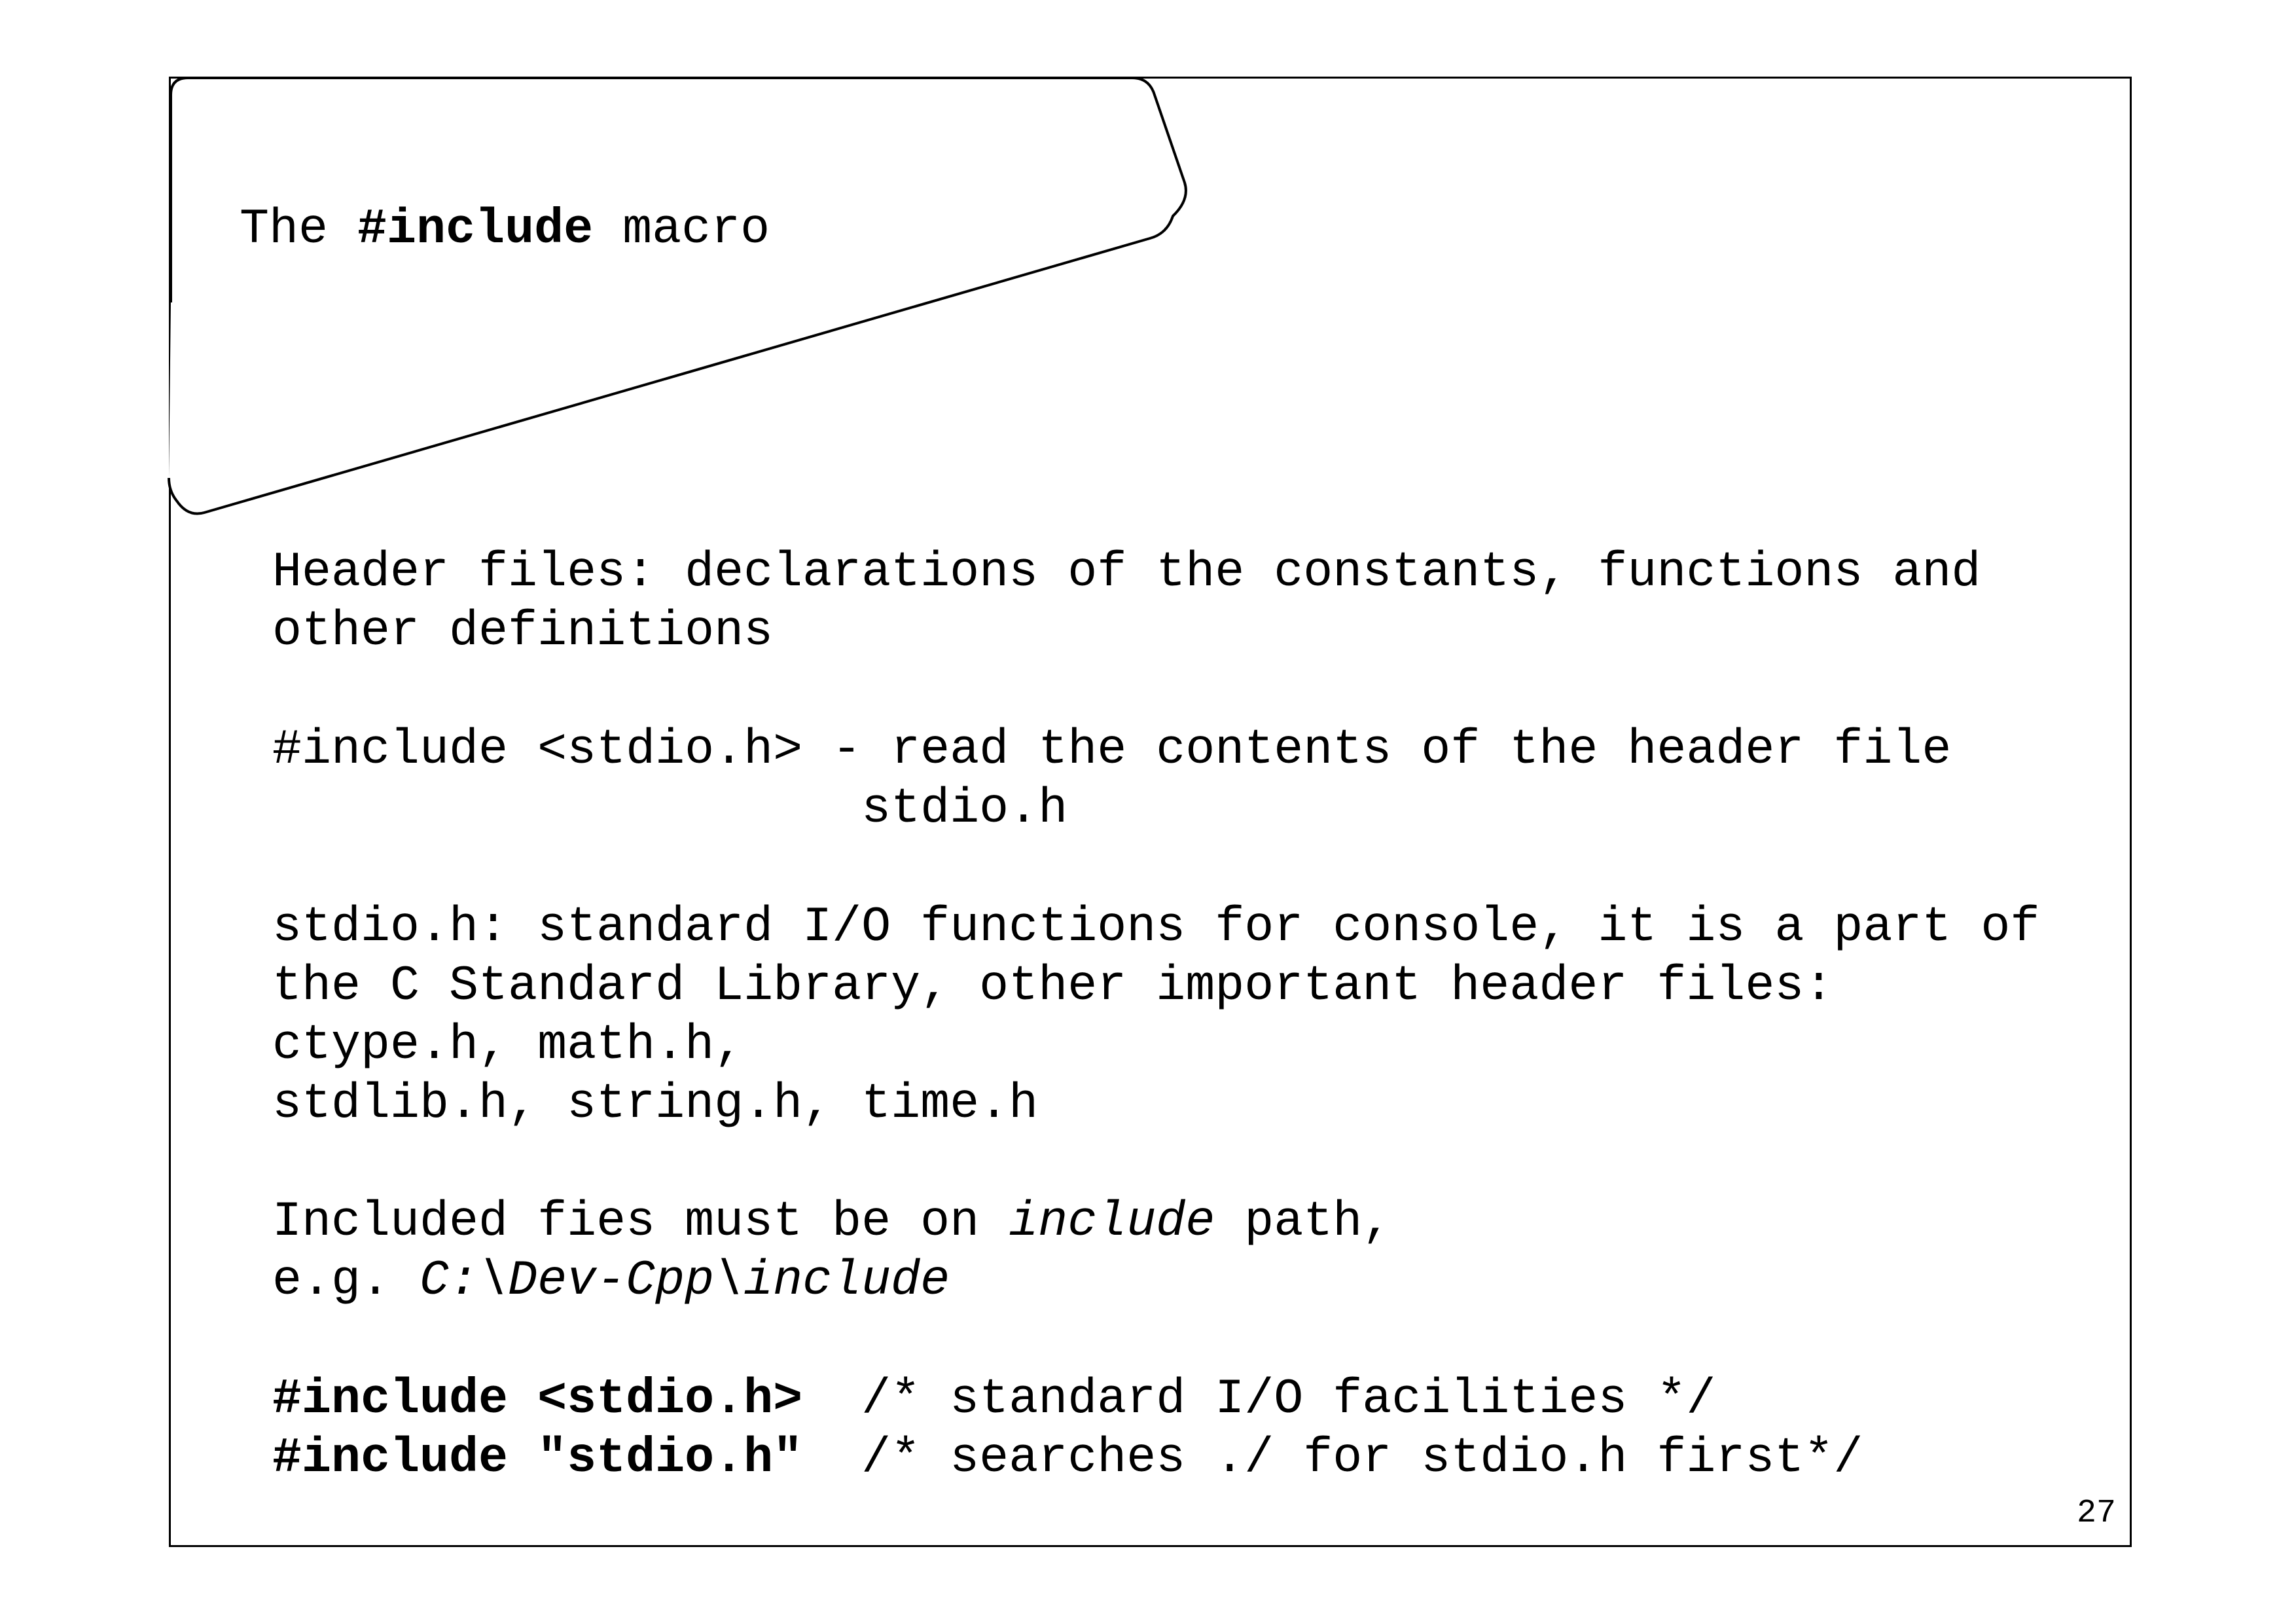  Describe the element at coordinates (685, 1281) in the screenshot. I see `para4-line2-italic: C:\Dev-Cpp\include` at that location.